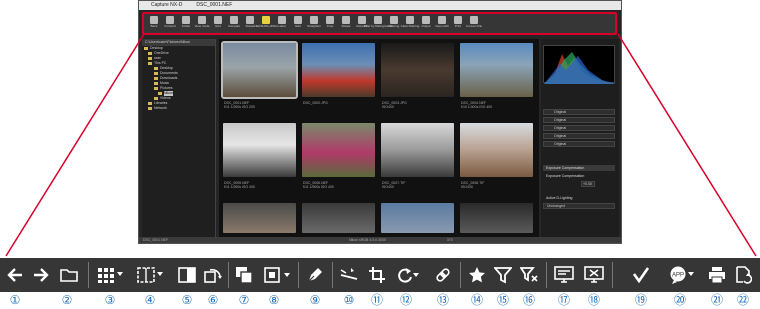 The image size is (760, 309). I want to click on straighten-button, so click(349, 275).